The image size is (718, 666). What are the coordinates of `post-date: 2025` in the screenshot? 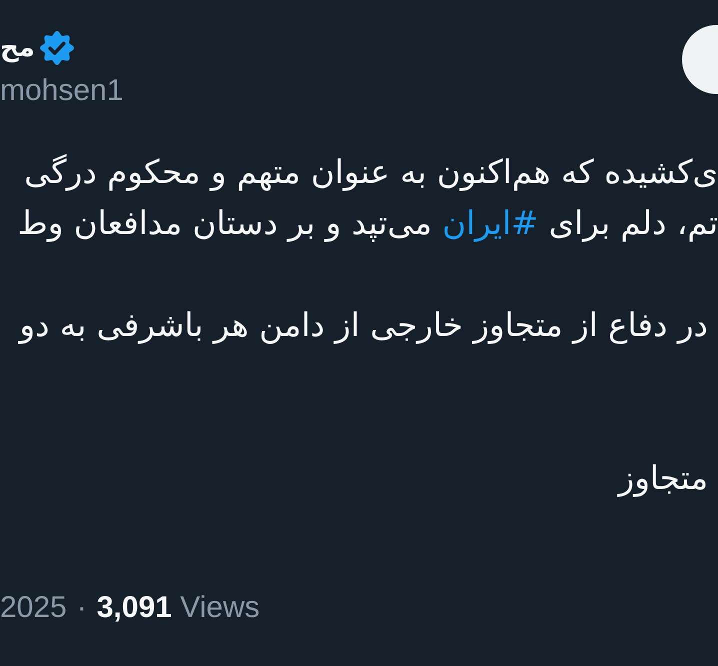 It's located at (33, 608).